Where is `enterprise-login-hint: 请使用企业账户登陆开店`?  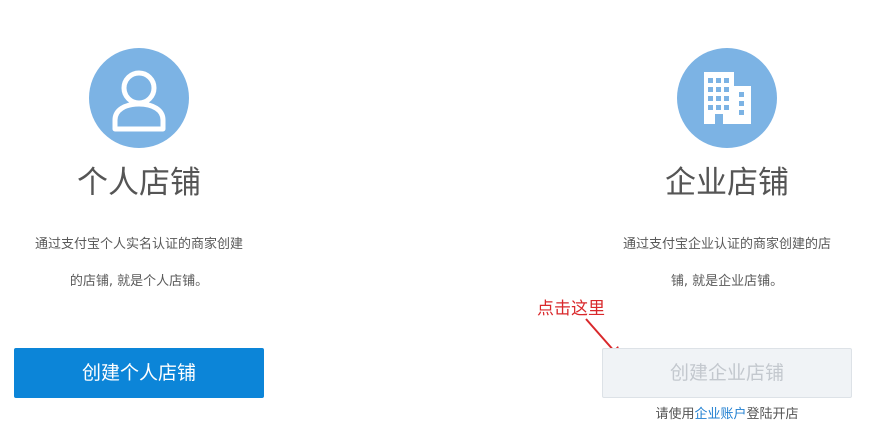
enterprise-login-hint: 请使用企业账户登陆开店 is located at coordinates (727, 412).